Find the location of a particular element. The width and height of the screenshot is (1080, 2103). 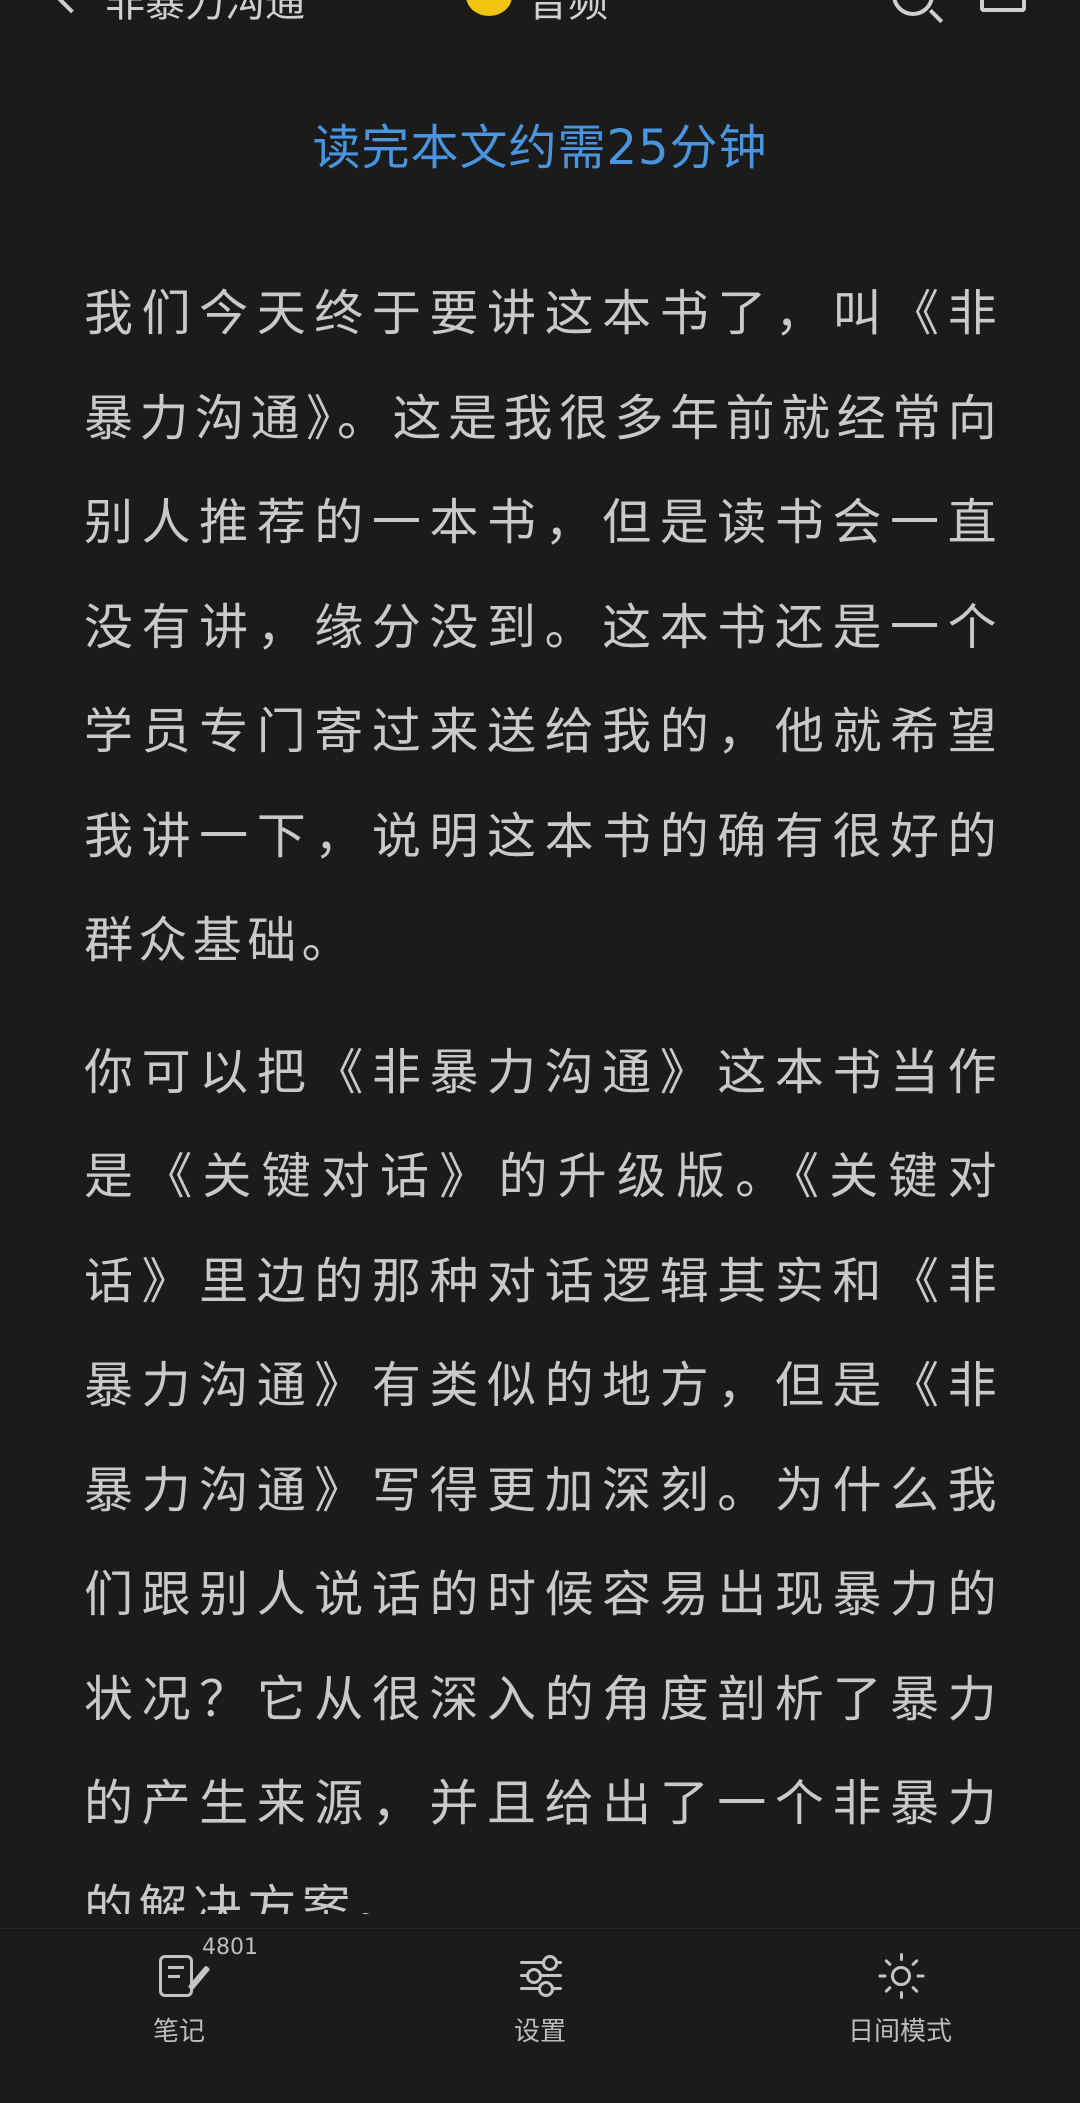

back-icon is located at coordinates (71, 7).